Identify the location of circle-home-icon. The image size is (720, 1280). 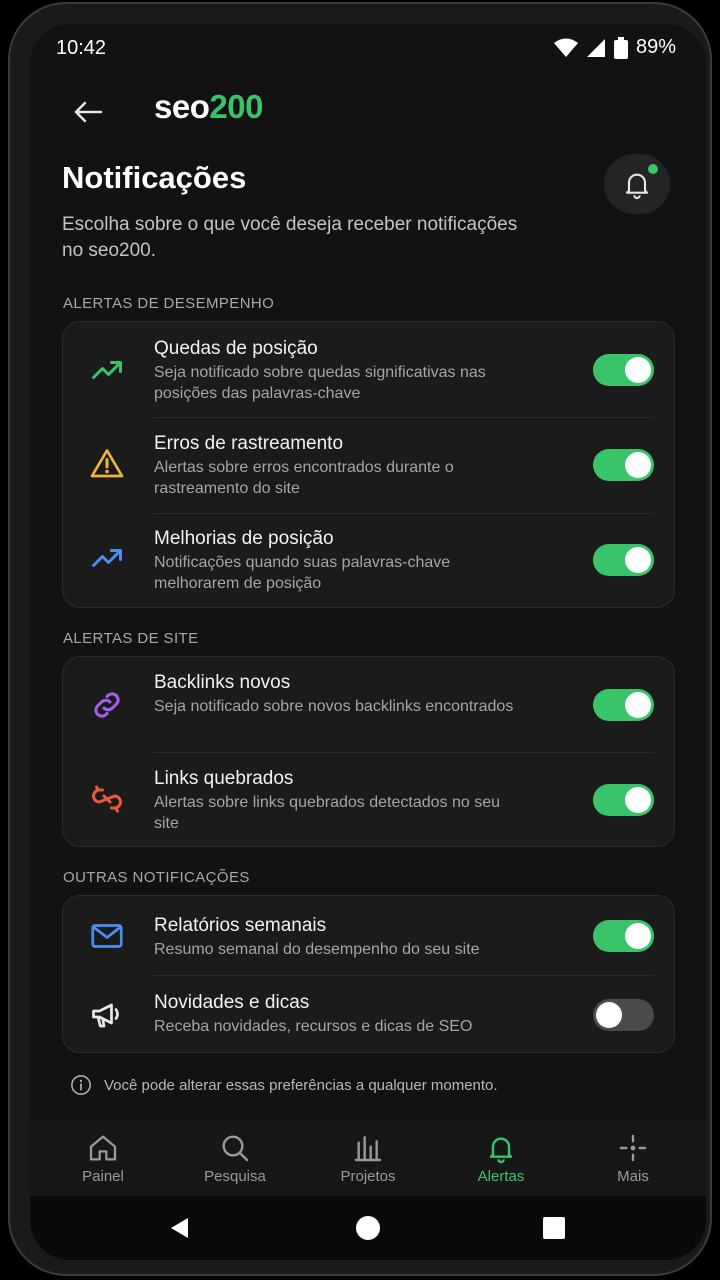
(368, 1228).